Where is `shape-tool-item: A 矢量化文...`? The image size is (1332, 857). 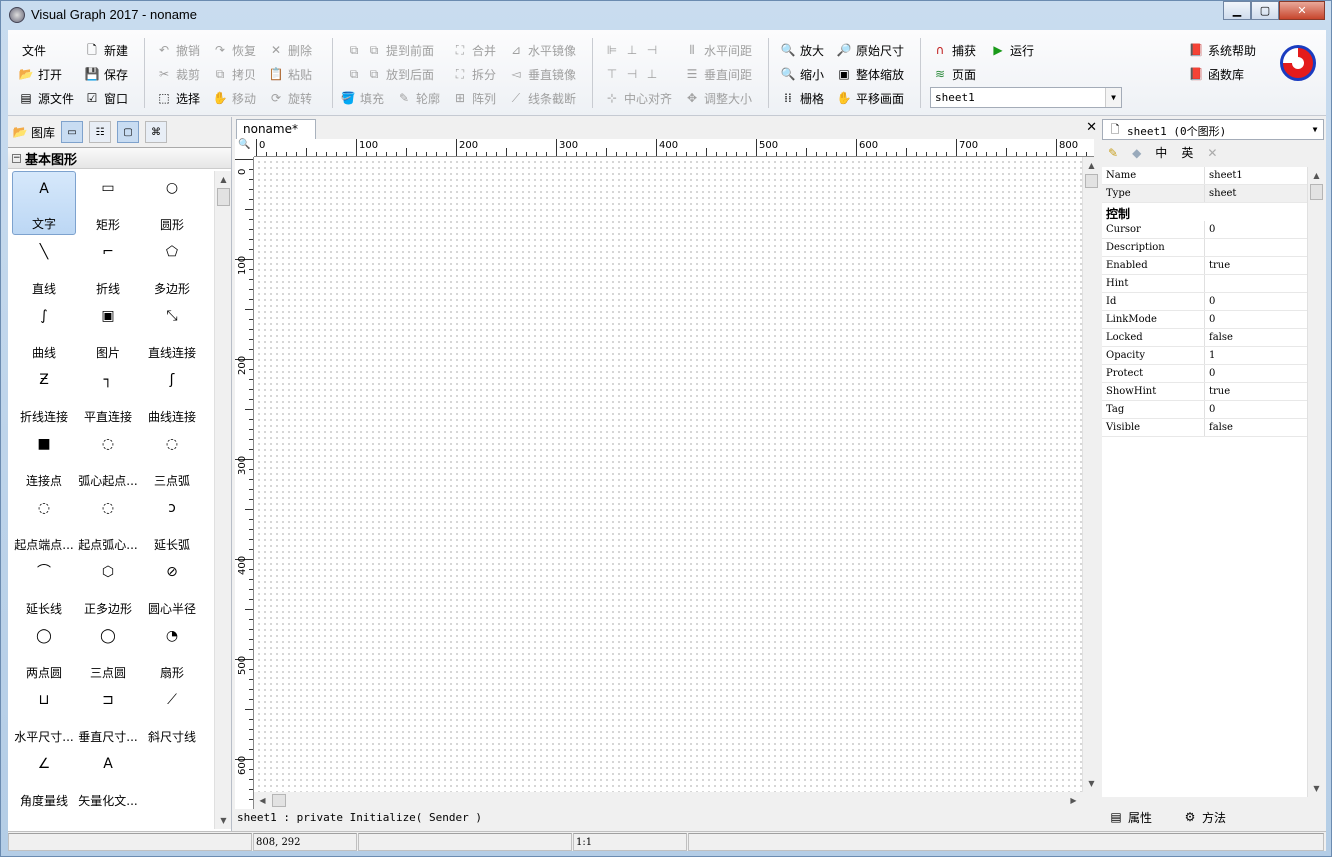 shape-tool-item: A 矢量化文... is located at coordinates (108, 779).